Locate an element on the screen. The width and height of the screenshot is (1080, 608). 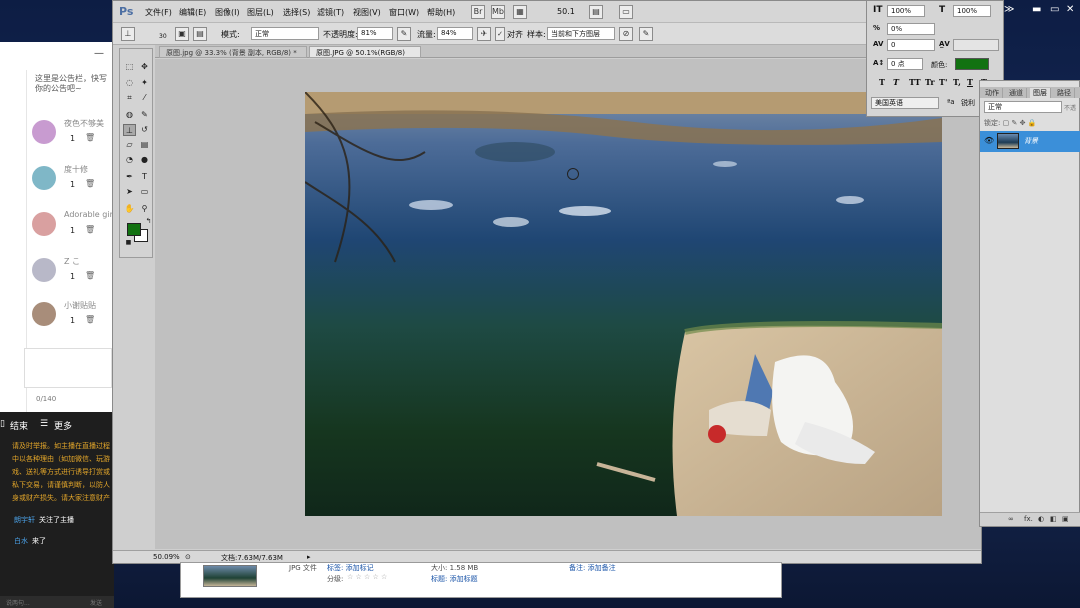
file-thumbnail is located at coordinates (230, 576).